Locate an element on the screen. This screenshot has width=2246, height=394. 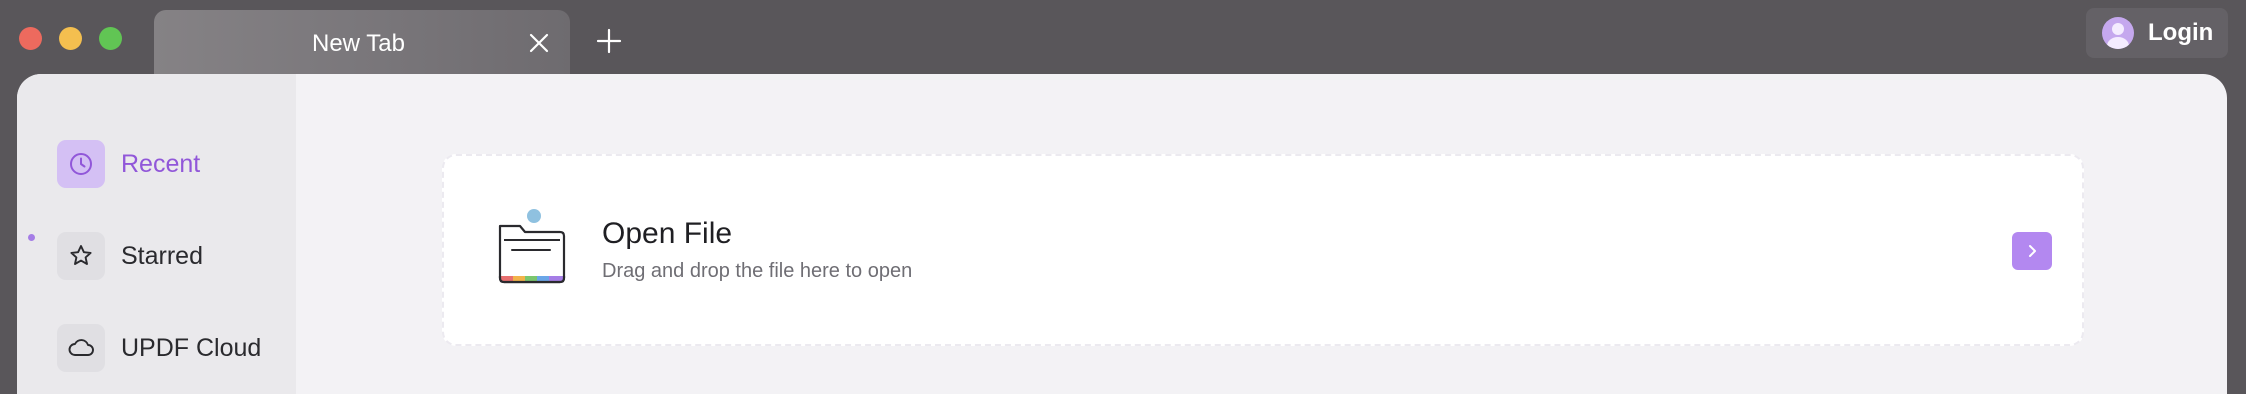
login-button: Login is located at coordinates (2157, 33).